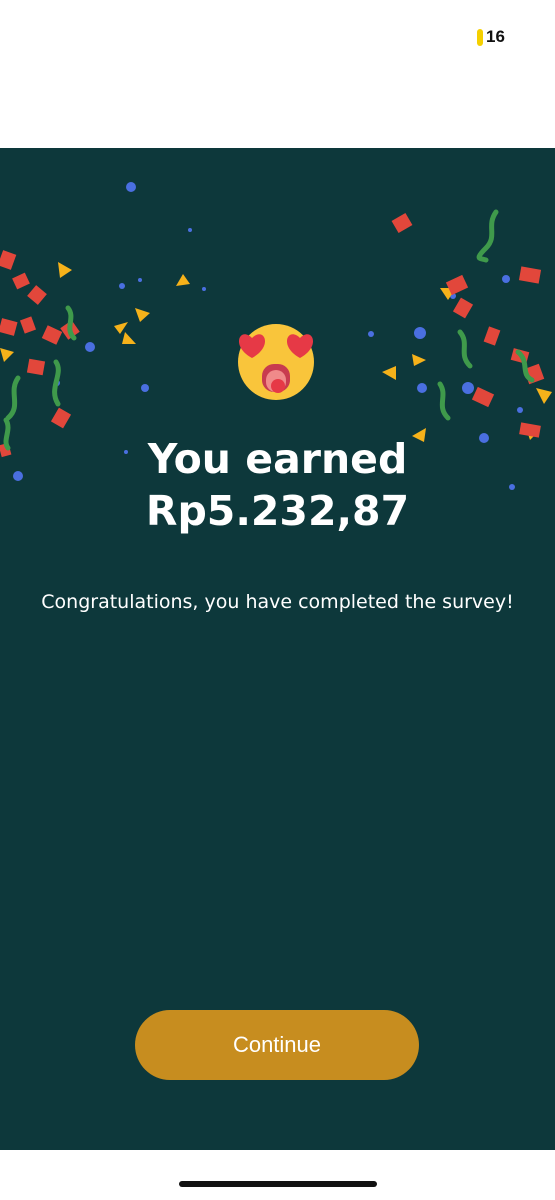  I want to click on heart-eyes-emoji-icon, so click(276, 362).